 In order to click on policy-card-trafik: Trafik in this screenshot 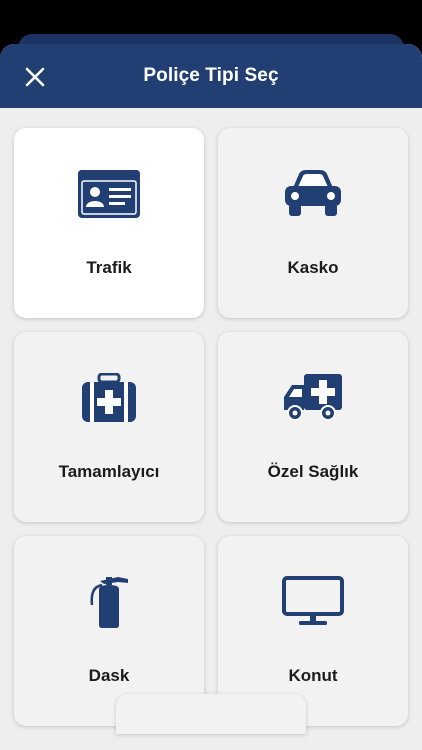, I will do `click(109, 223)`.